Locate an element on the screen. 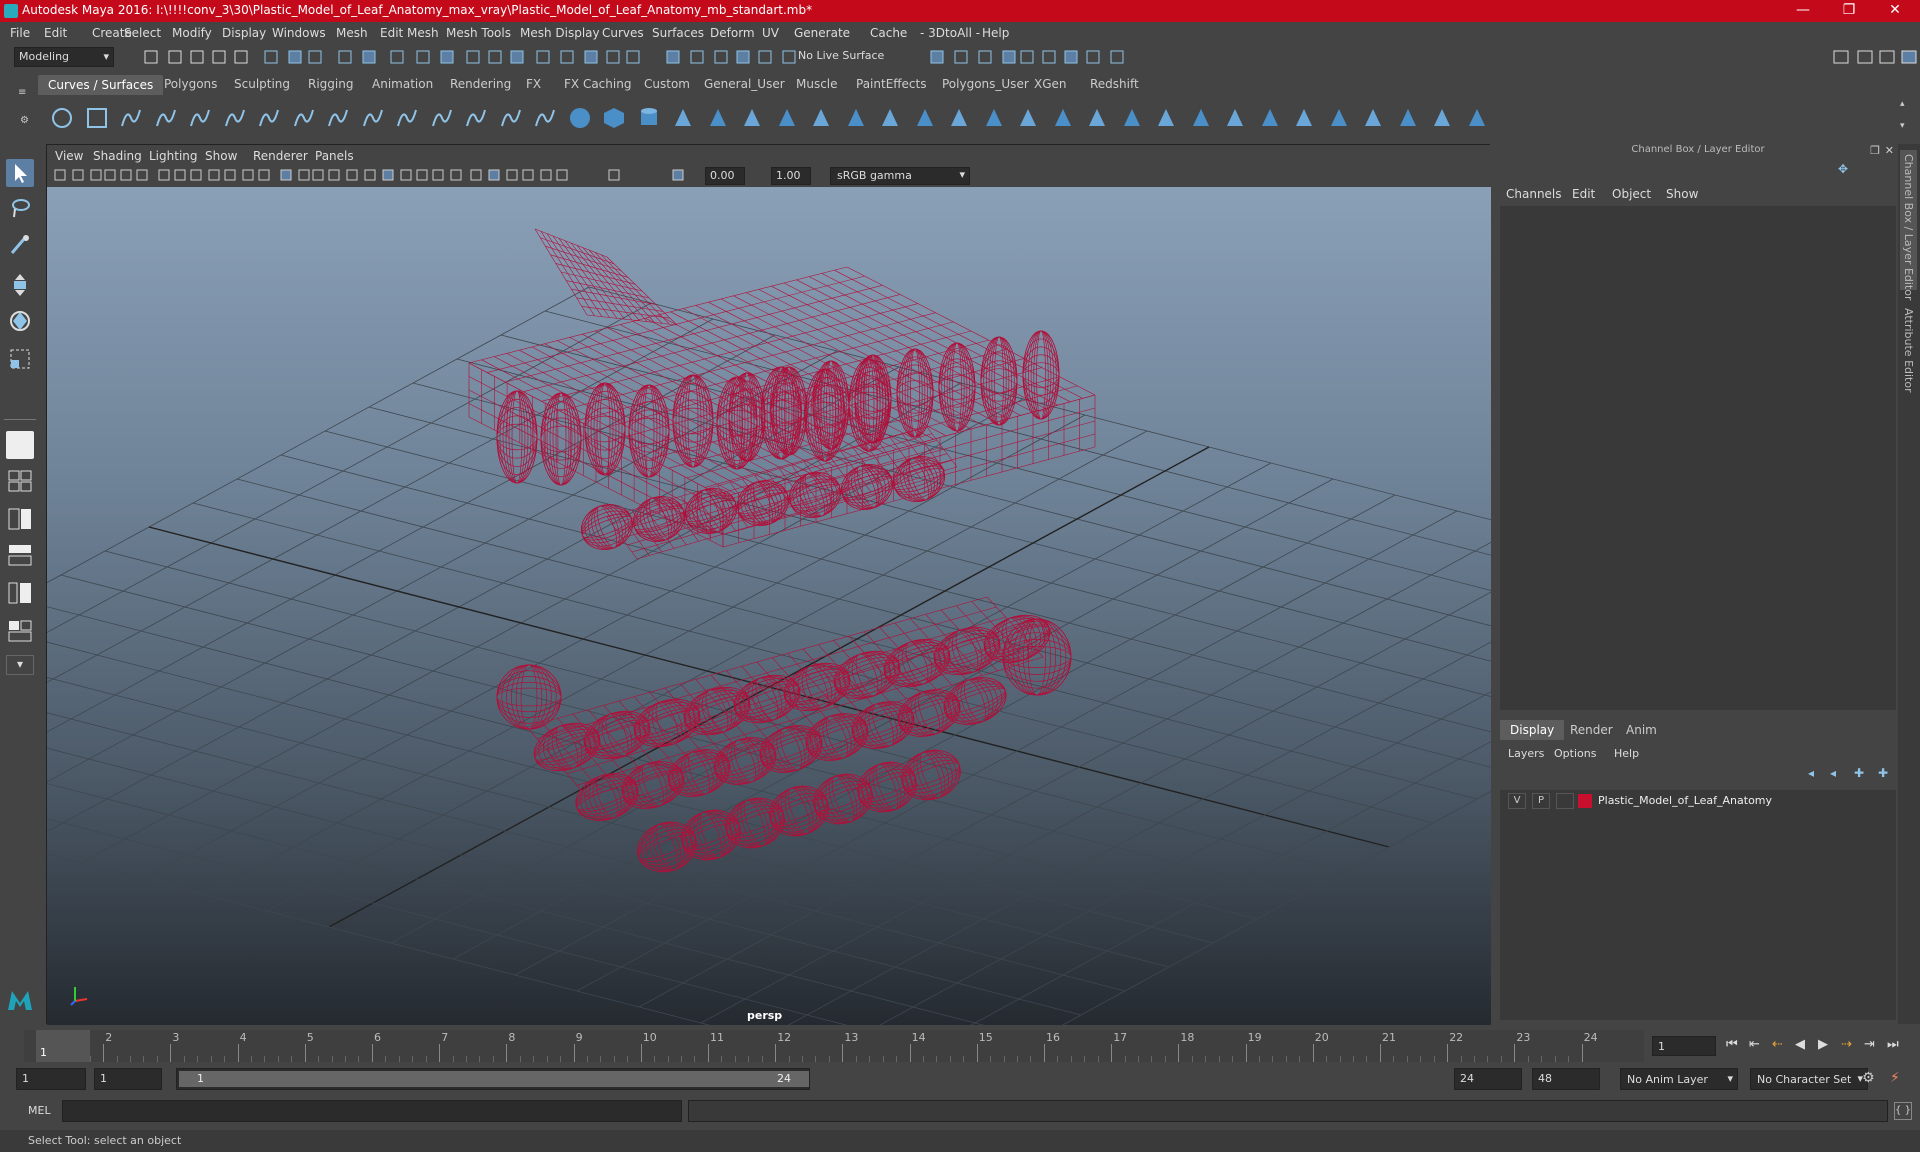 The image size is (1920, 1152). insert-isoparm-icon is located at coordinates (1339, 118).